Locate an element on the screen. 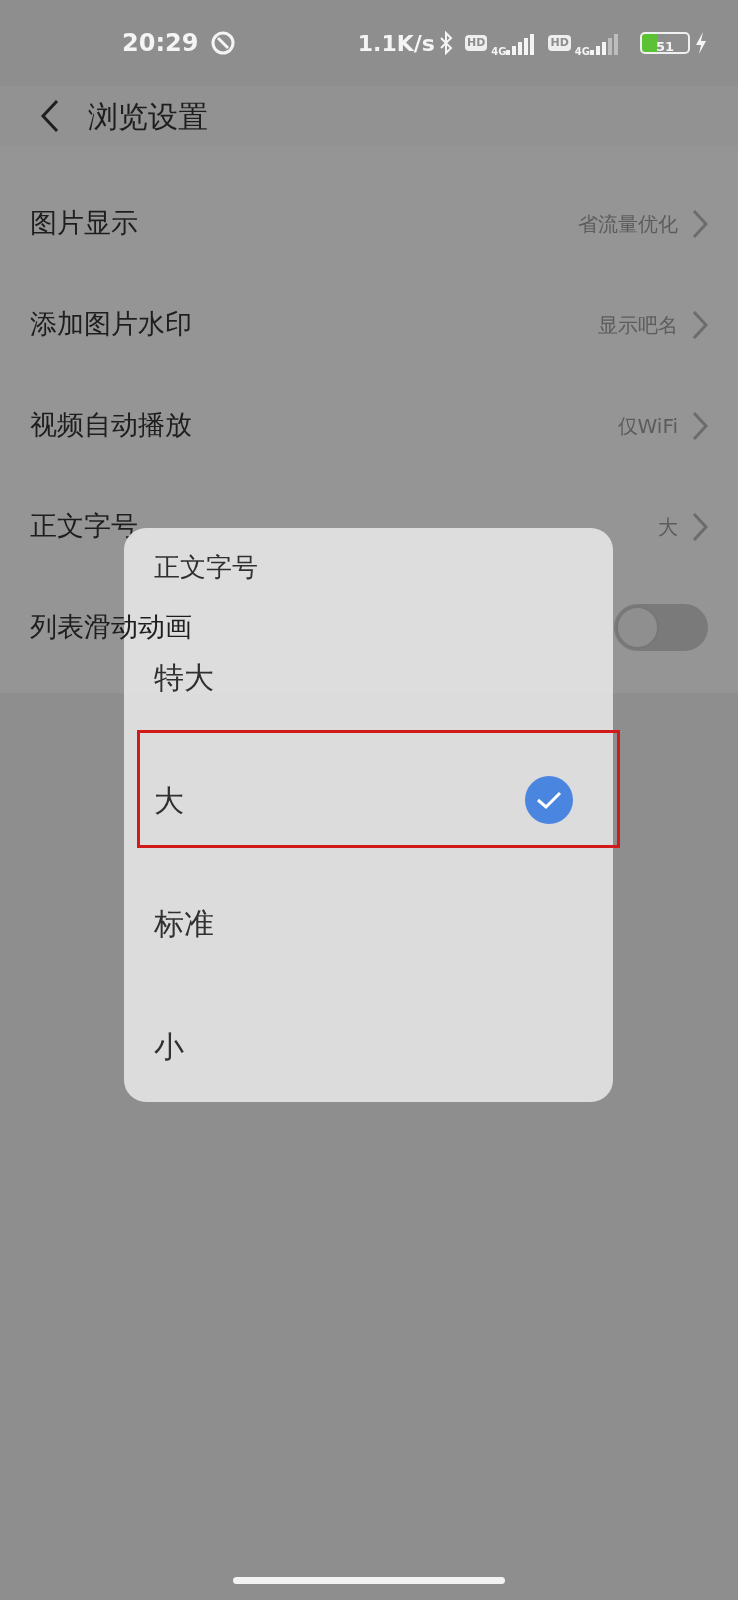 The width and height of the screenshot is (738, 1600). setting-value: 省流量优化 is located at coordinates (628, 224).